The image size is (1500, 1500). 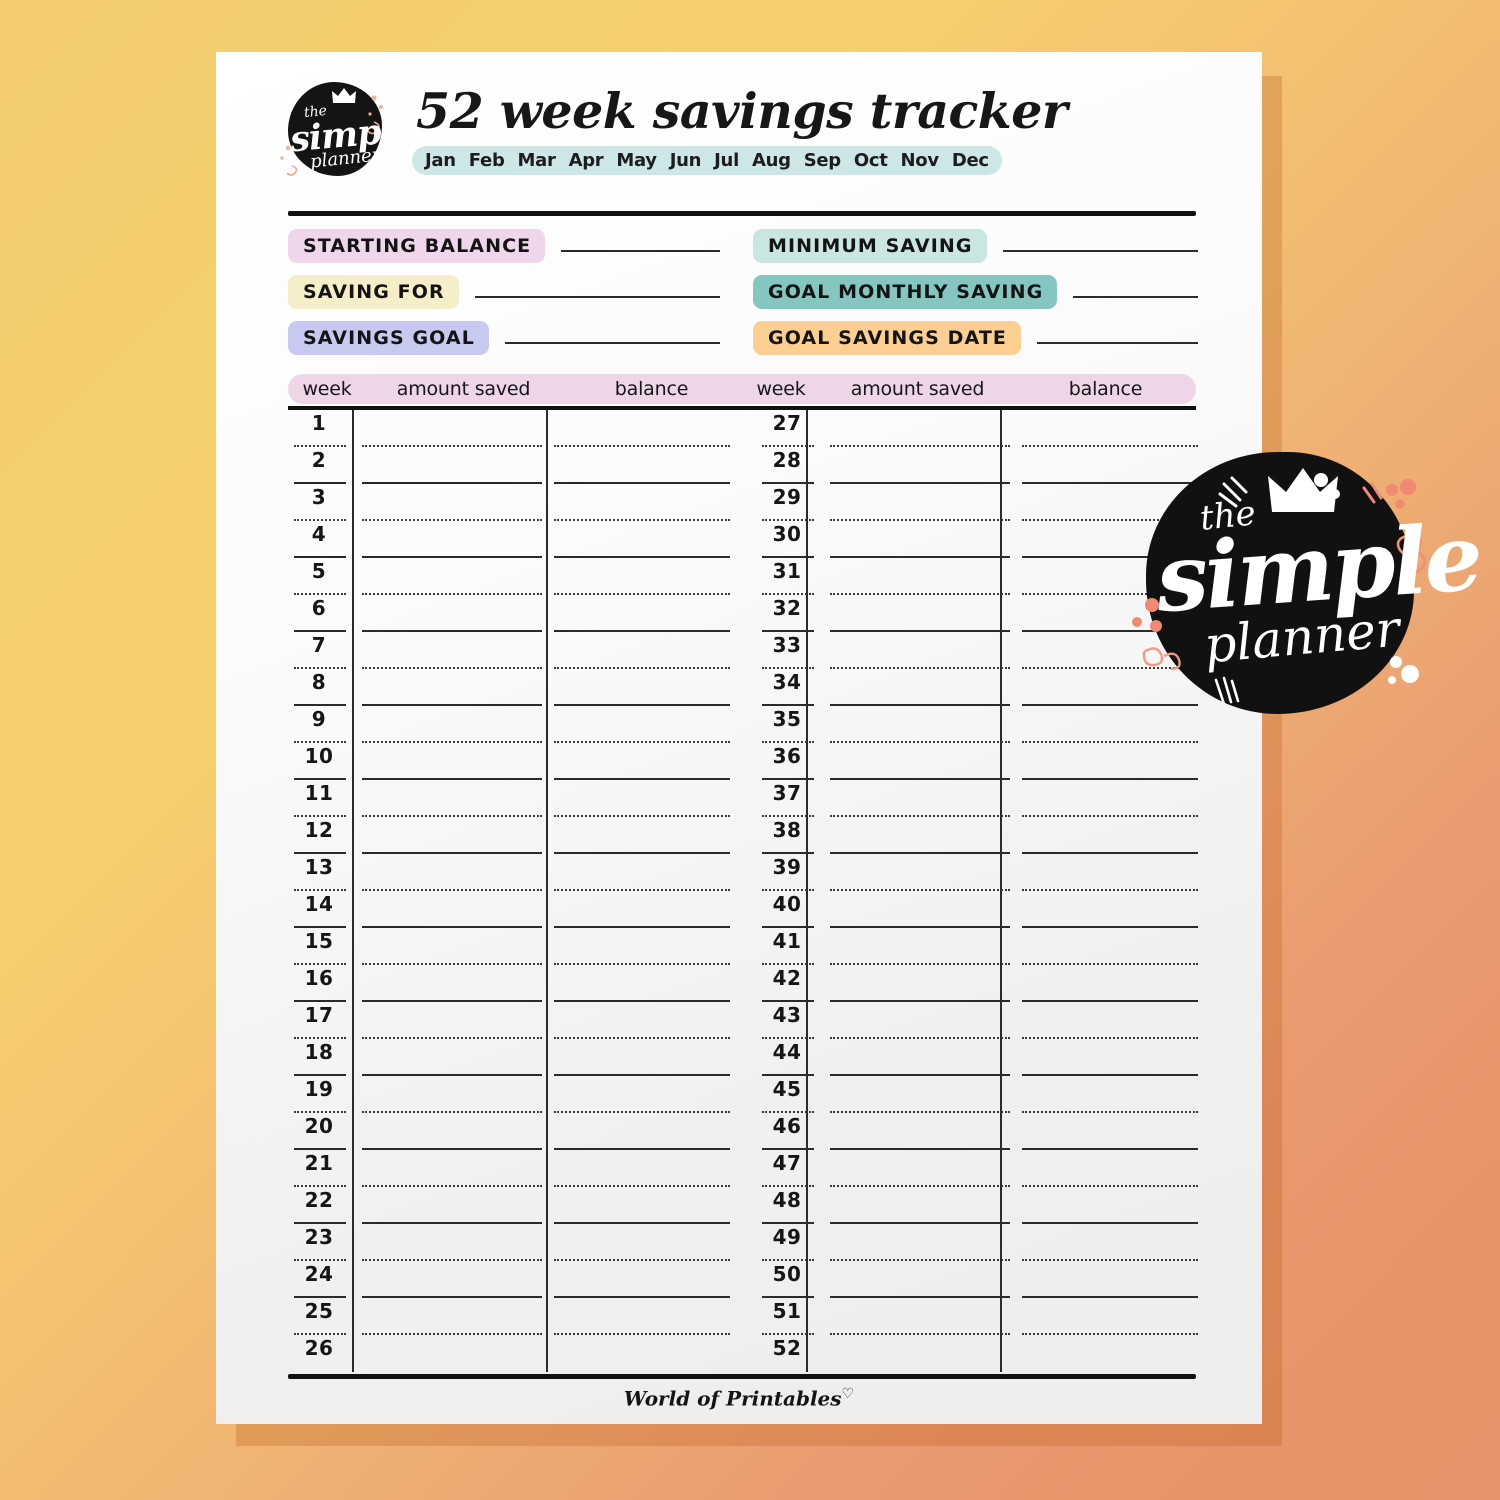 I want to click on month-jul: Jul, so click(x=726, y=160).